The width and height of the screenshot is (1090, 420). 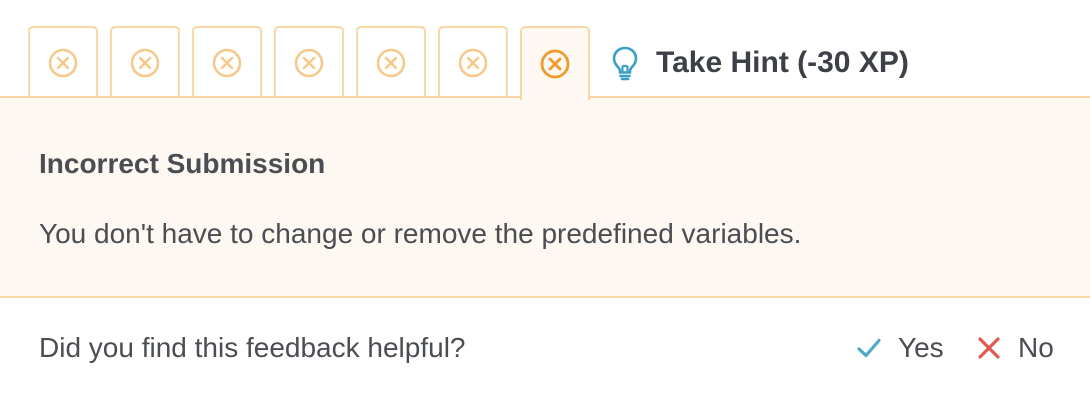 I want to click on no-label: No, so click(x=1036, y=347).